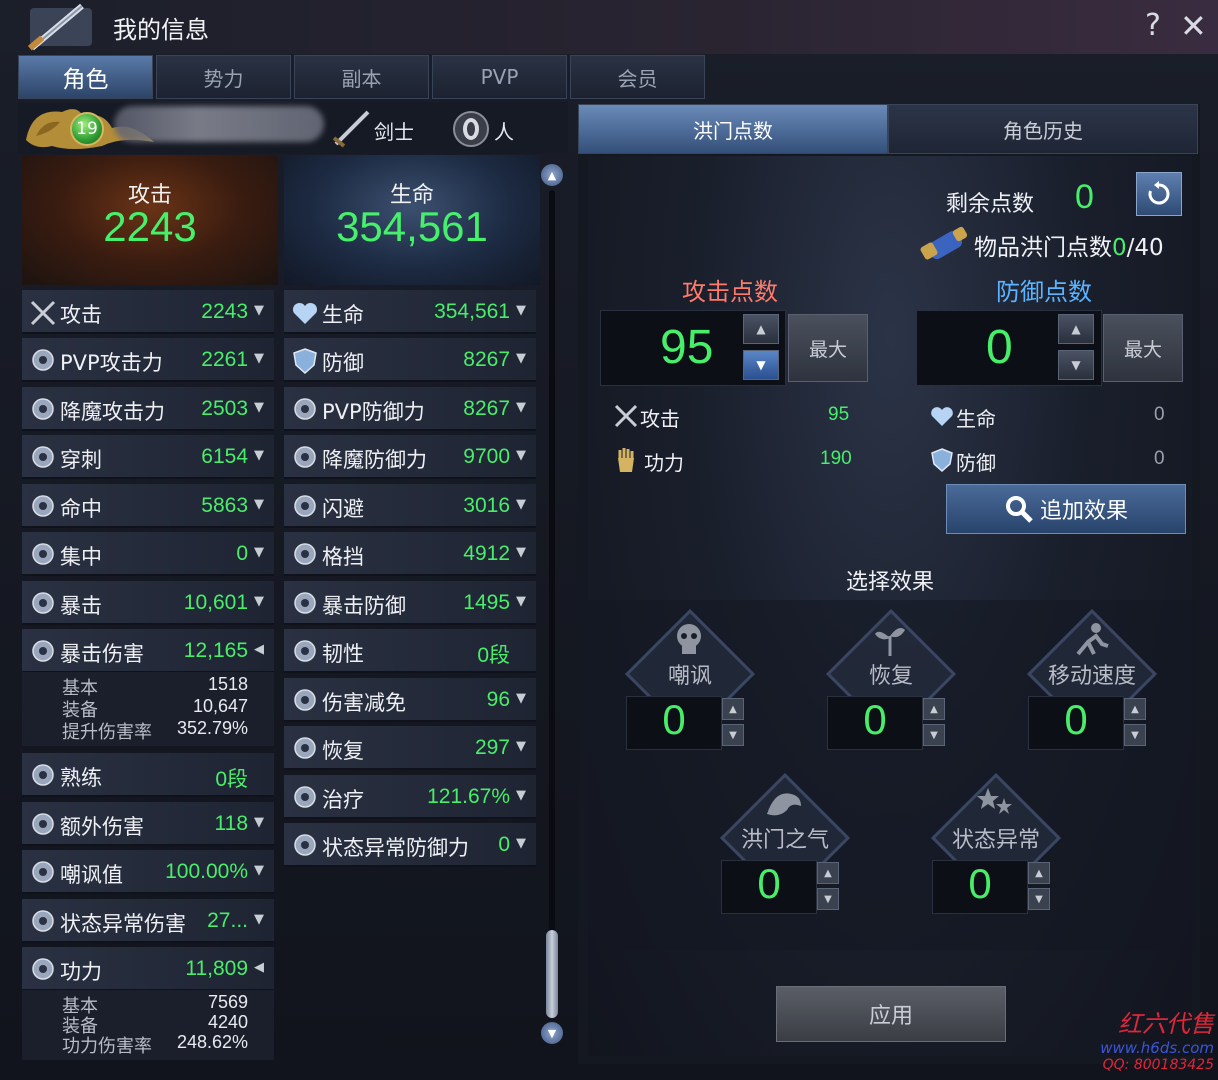 The image size is (1218, 1080). I want to click on stat-row-defense: 伤害减免 96 ▼, so click(410, 700).